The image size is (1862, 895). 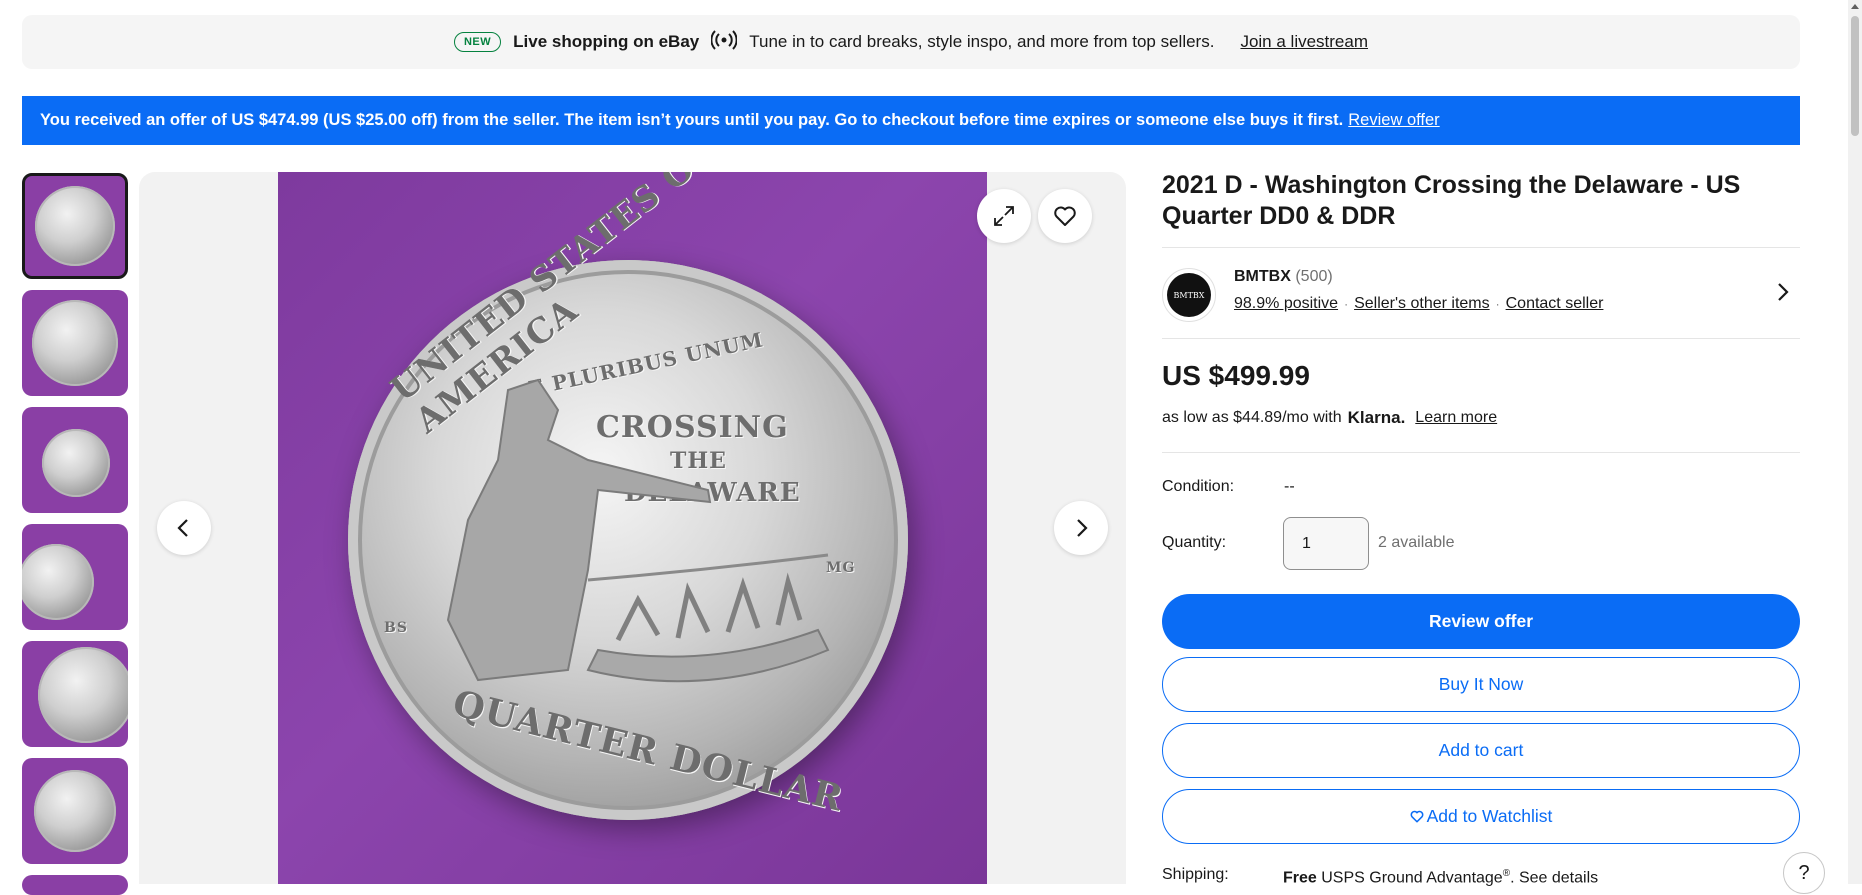 I want to click on review-offer-button: Review offer, so click(x=1481, y=621).